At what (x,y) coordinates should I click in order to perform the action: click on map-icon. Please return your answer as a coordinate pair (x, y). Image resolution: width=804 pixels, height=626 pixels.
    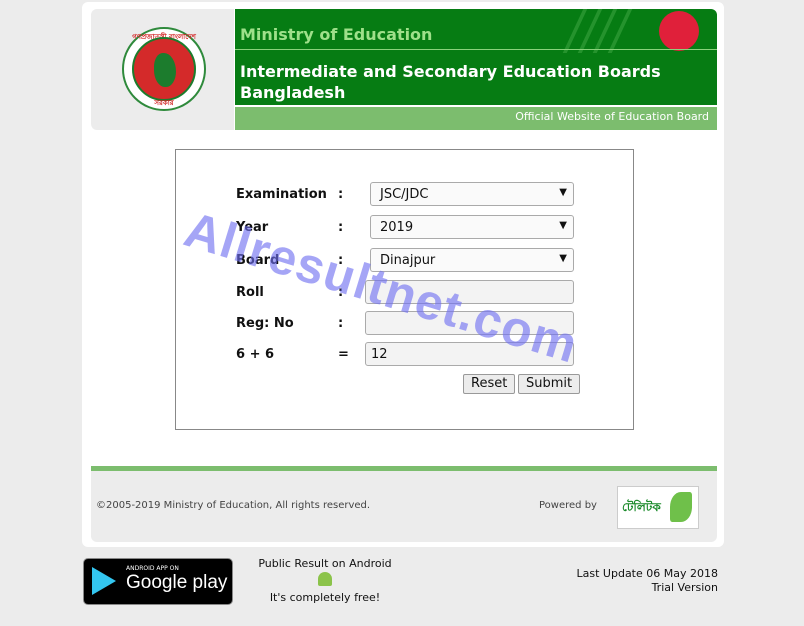
    Looking at the image, I should click on (165, 70).